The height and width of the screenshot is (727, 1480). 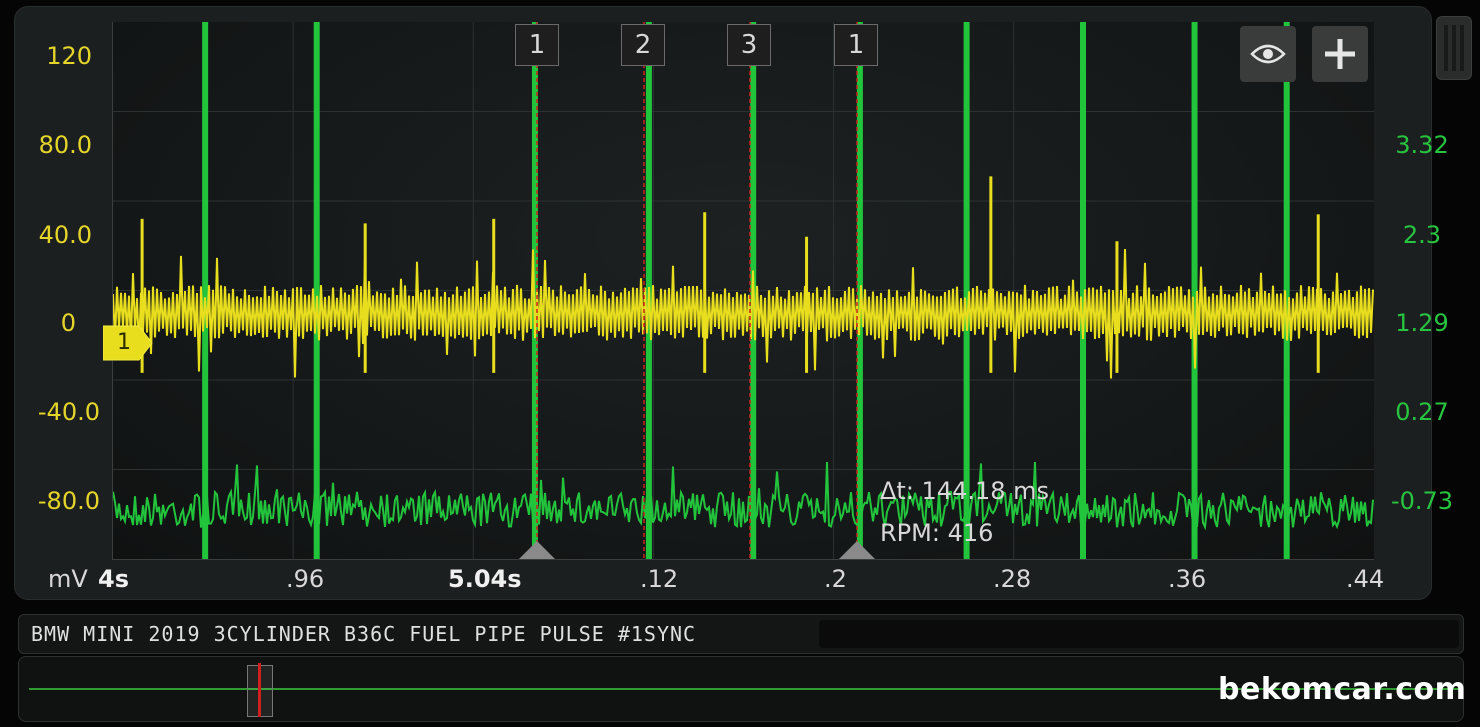 What do you see at coordinates (68, 579) in the screenshot?
I see `left-axis-unit: mV` at bounding box center [68, 579].